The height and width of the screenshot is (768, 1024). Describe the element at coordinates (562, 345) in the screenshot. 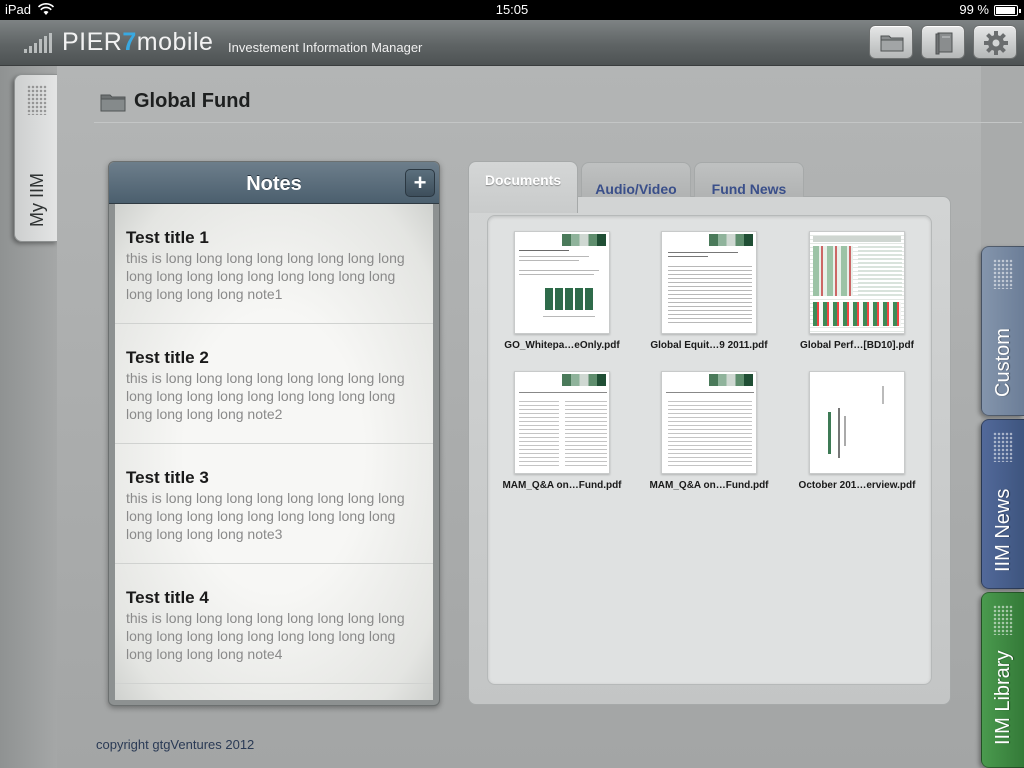

I see `document-name: GO_Whitepa…eOnly.pdf` at that location.